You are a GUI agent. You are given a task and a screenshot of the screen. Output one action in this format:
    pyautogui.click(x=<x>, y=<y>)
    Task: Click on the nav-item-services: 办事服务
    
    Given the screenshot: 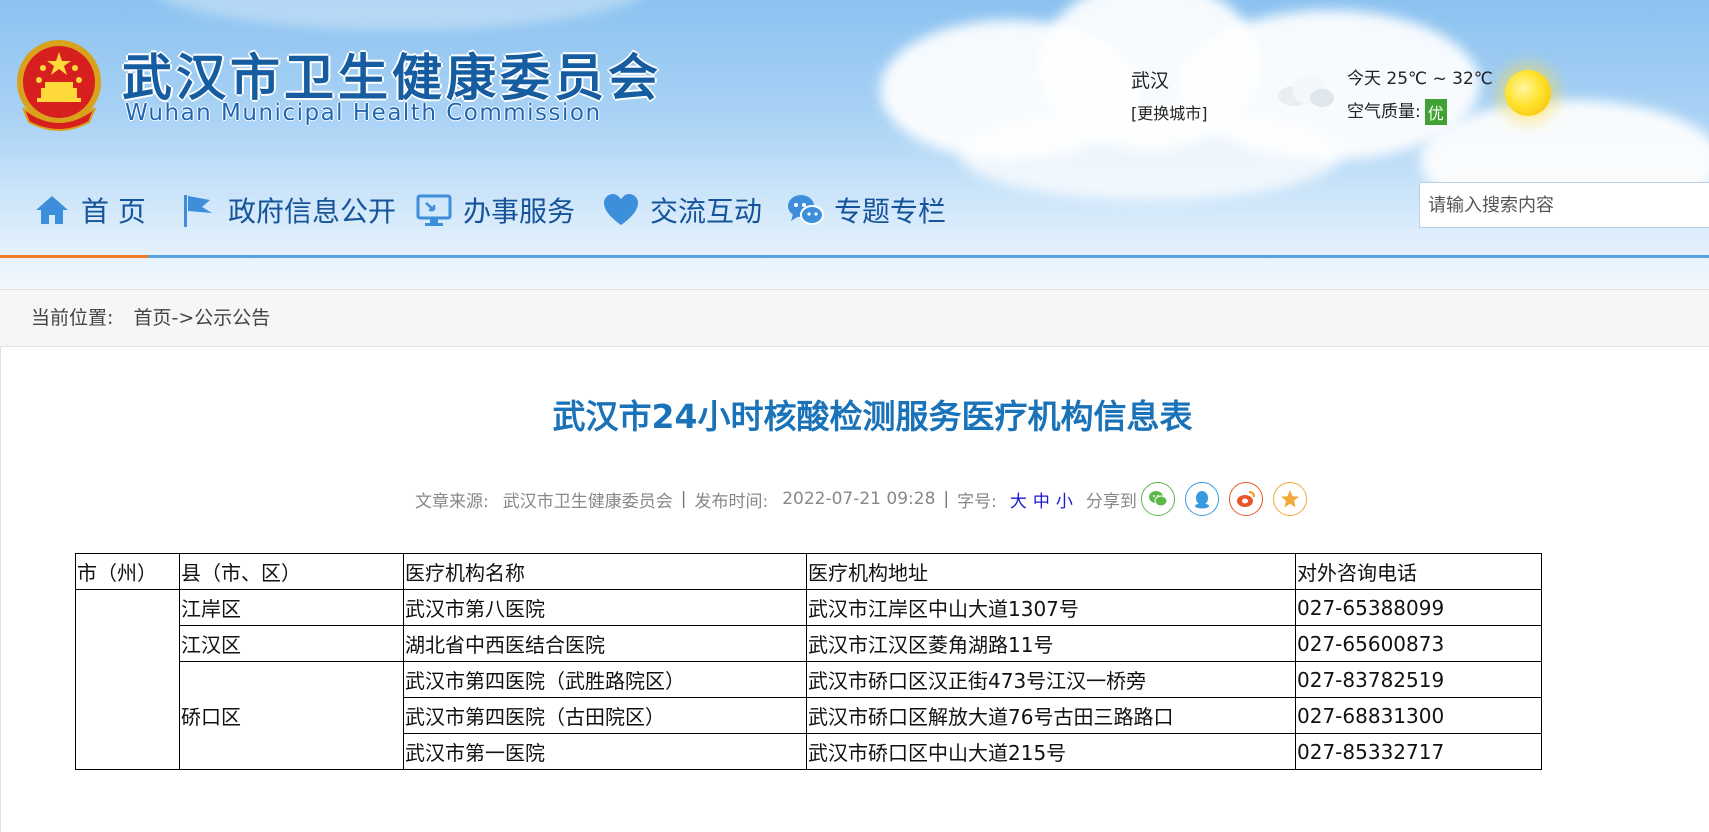 What is the action you would take?
    pyautogui.click(x=495, y=210)
    